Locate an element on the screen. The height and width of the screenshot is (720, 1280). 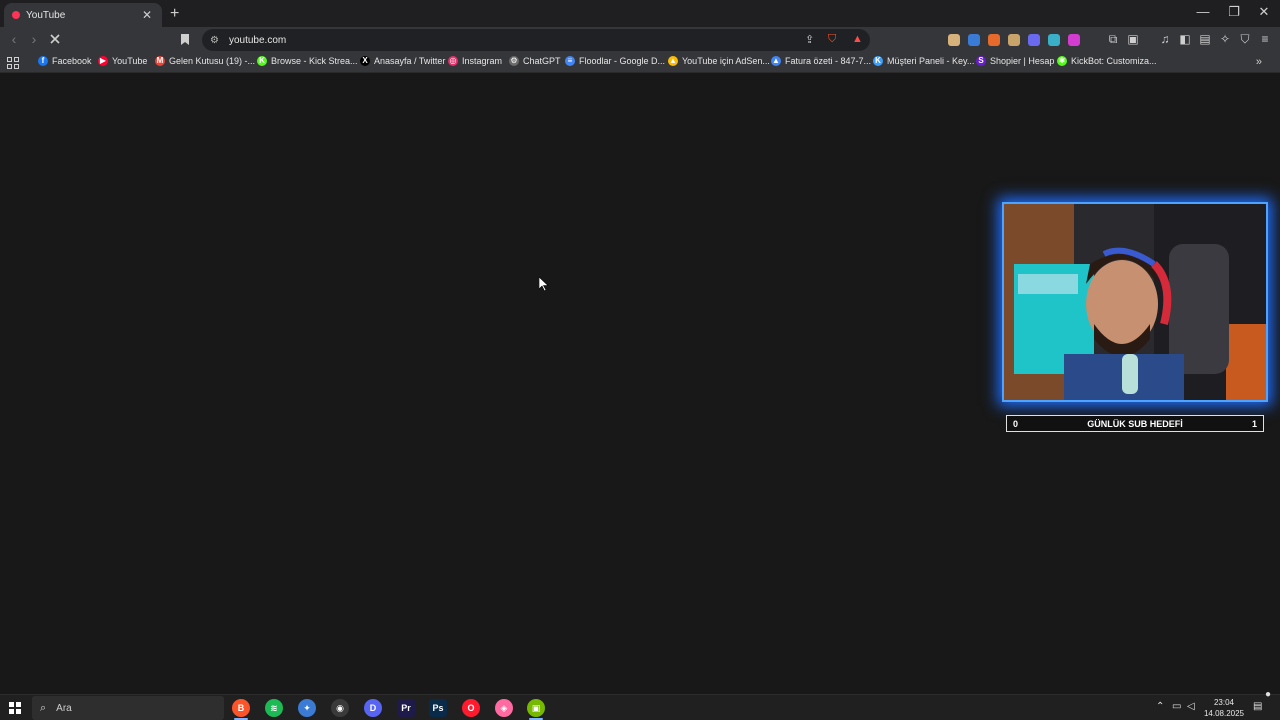
new-tab-button: + is located at coordinates (174, 14).